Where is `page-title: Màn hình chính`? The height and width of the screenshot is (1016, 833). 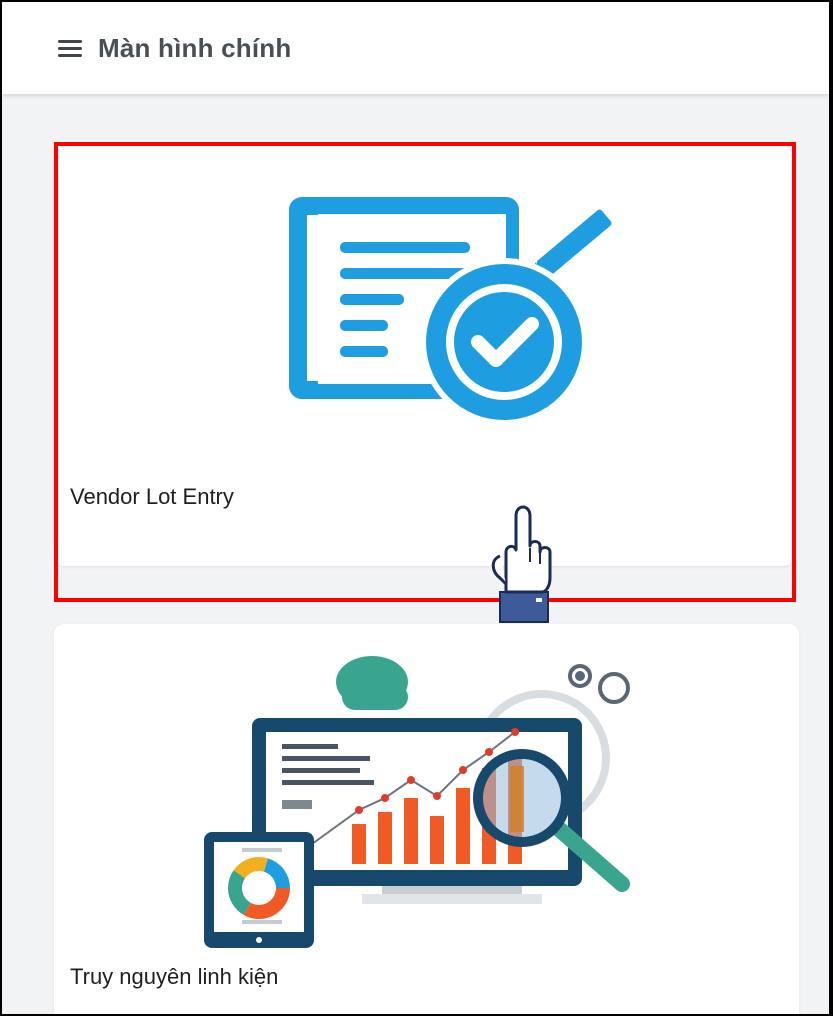
page-title: Màn hình chính is located at coordinates (195, 47).